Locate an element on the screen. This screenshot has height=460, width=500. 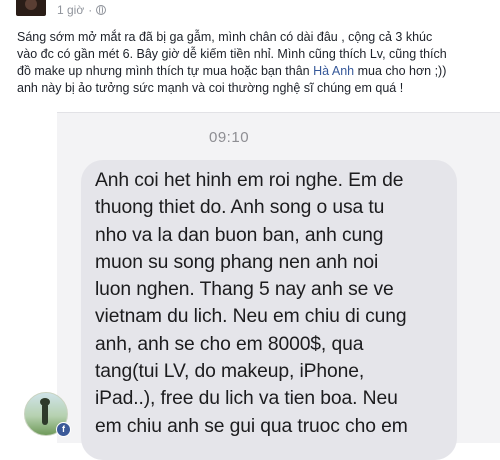
tagged-friend-link: Hà Anh is located at coordinates (333, 71).